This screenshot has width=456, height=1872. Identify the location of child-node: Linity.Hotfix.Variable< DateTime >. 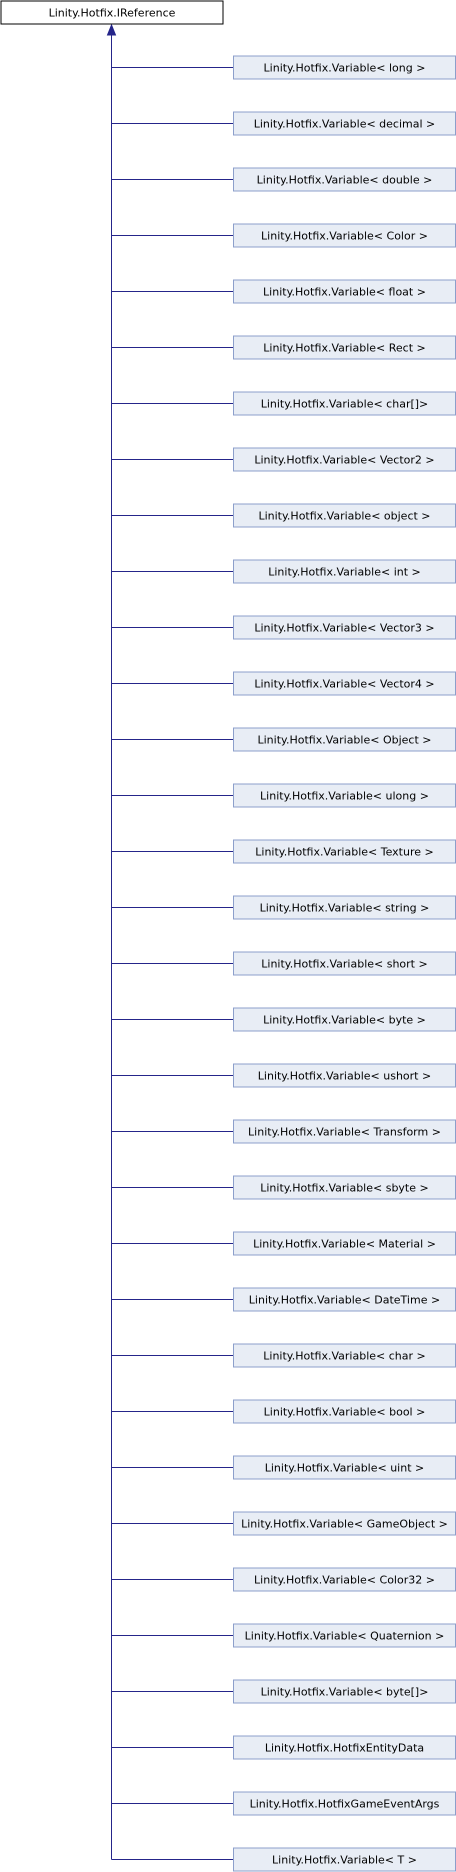
(344, 1299).